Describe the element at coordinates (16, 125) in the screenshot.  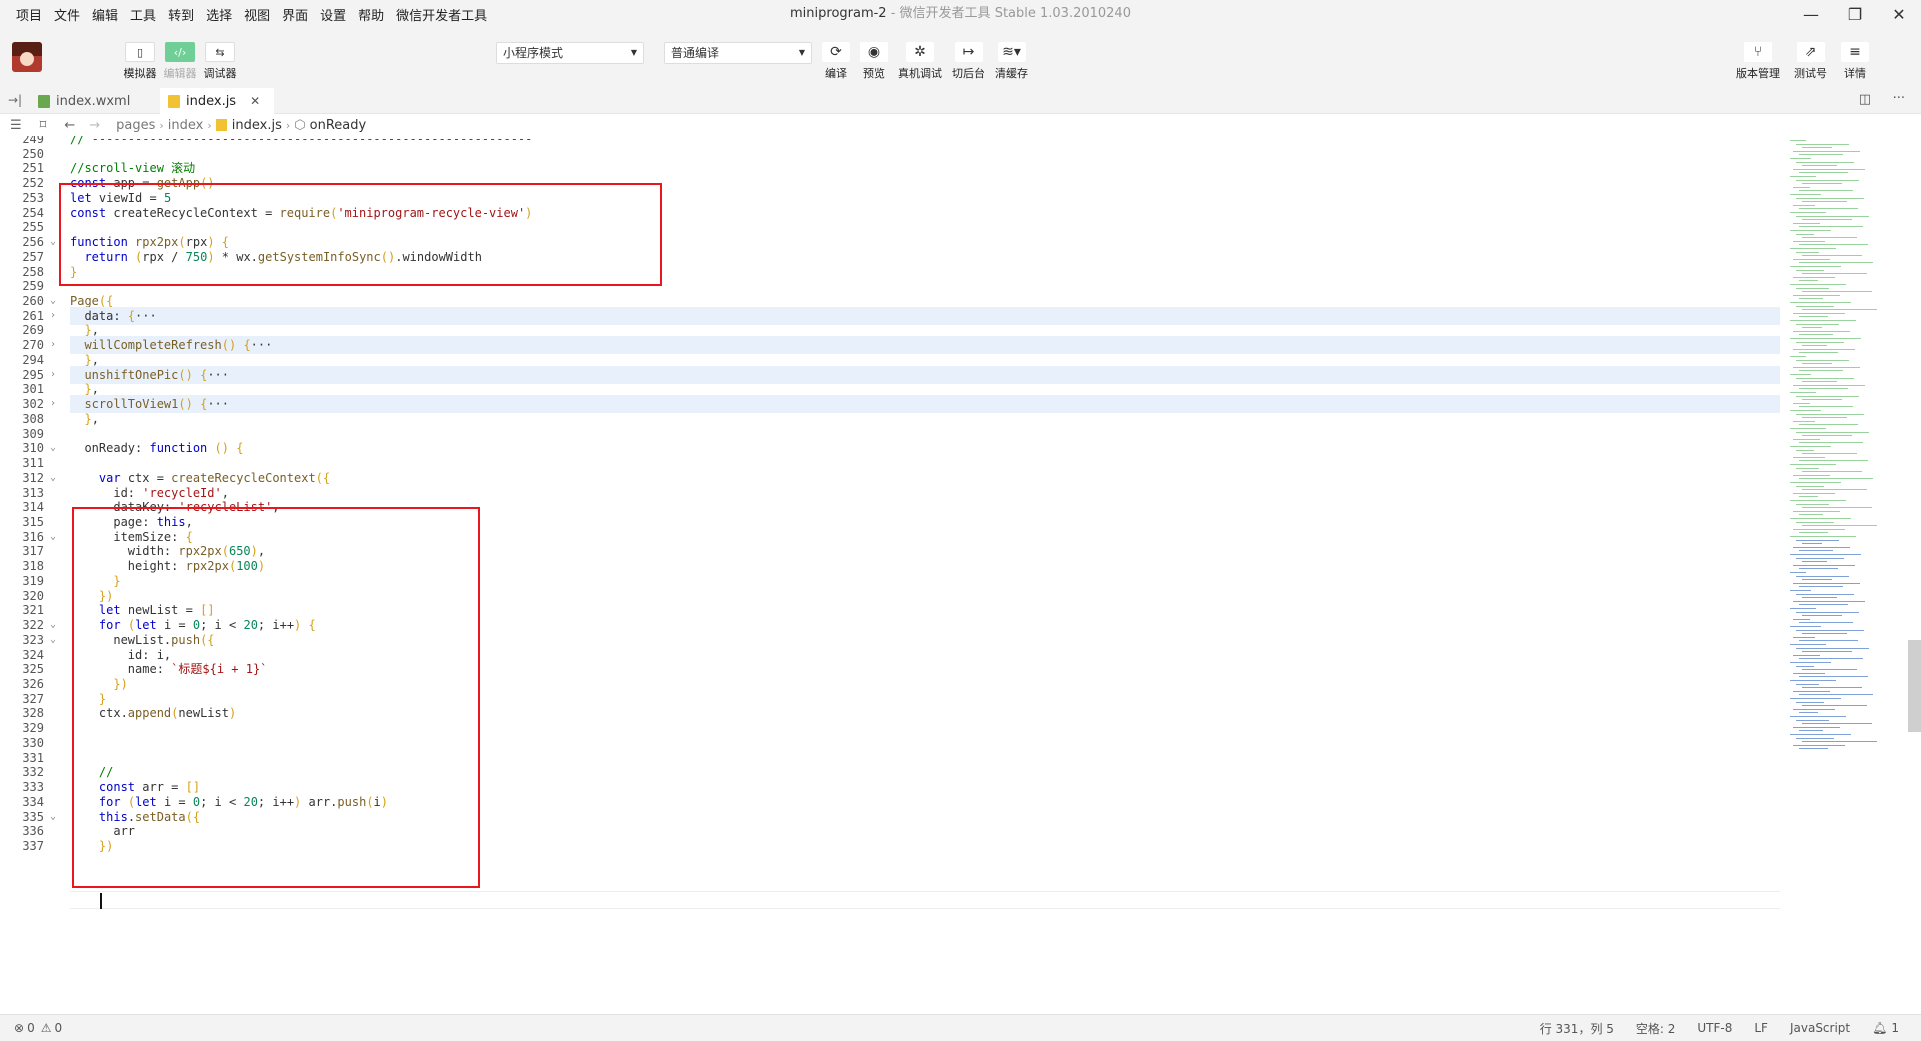
I see `list-icon: ☰` at that location.